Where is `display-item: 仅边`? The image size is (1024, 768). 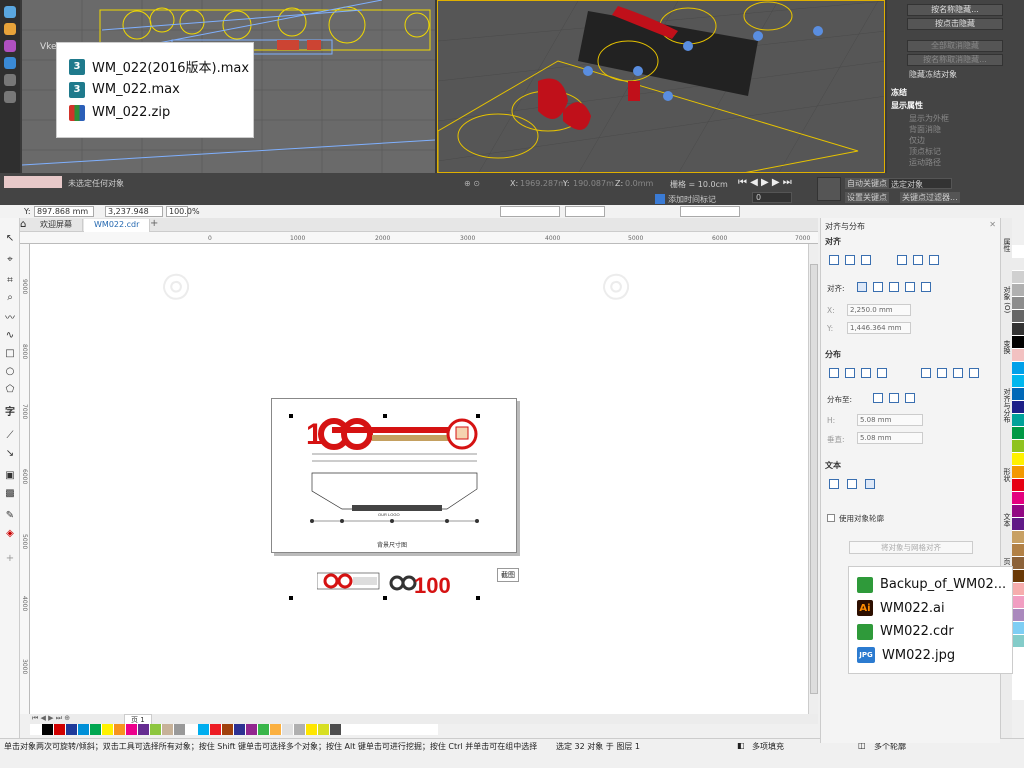 display-item: 仅边 is located at coordinates (917, 140).